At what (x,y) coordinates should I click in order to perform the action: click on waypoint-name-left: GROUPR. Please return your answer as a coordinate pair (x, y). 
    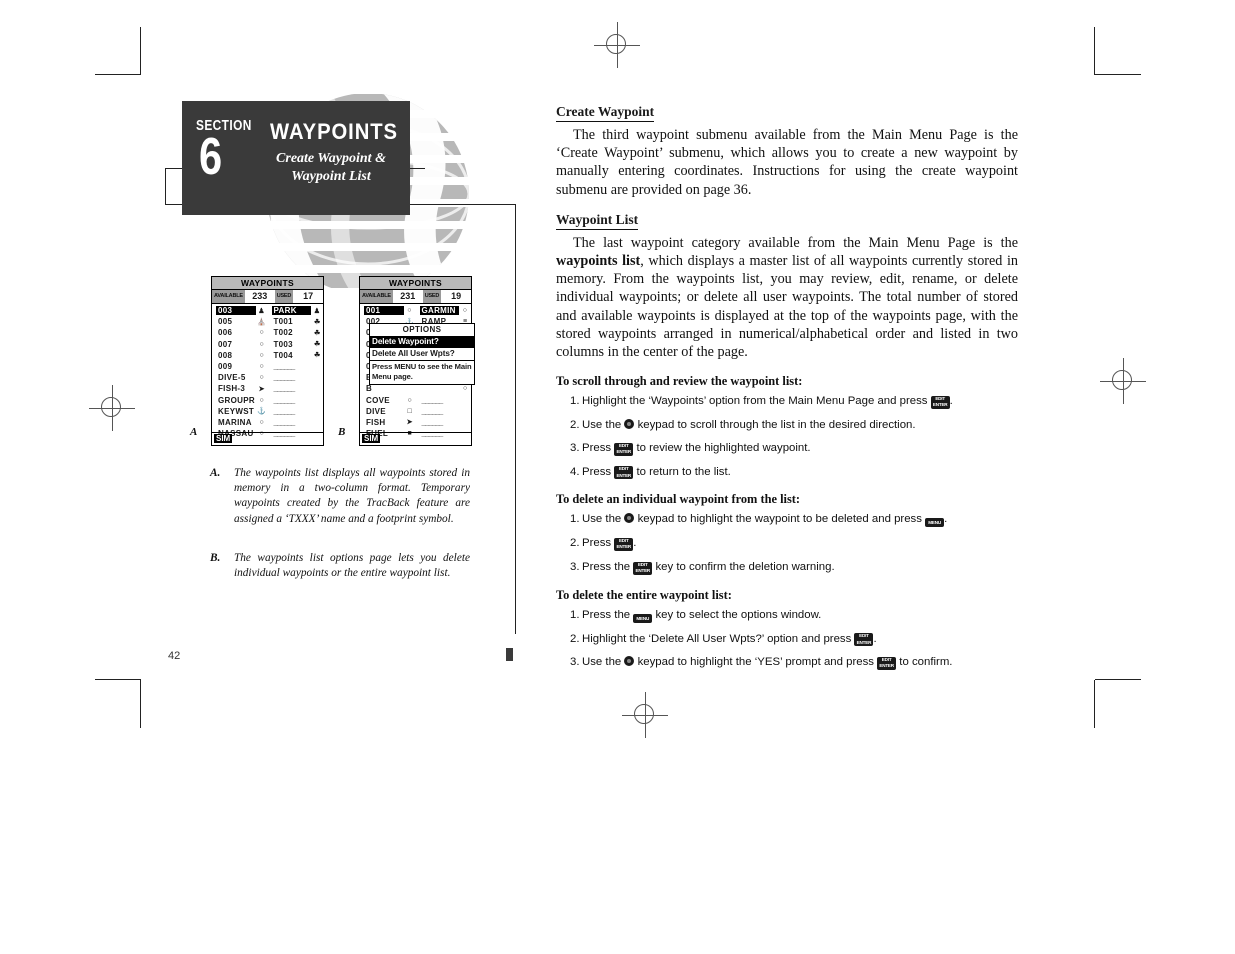
    Looking at the image, I should click on (236, 400).